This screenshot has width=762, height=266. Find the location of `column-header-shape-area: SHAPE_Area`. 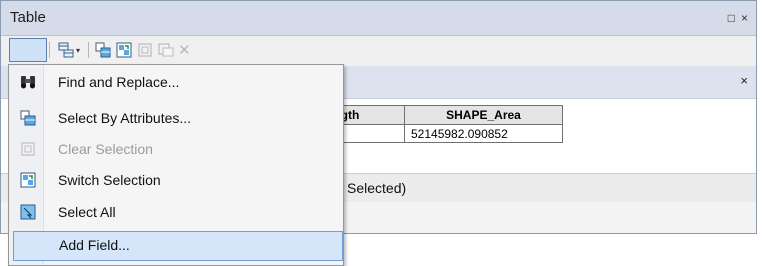

column-header-shape-area: SHAPE_Area is located at coordinates (483, 115).